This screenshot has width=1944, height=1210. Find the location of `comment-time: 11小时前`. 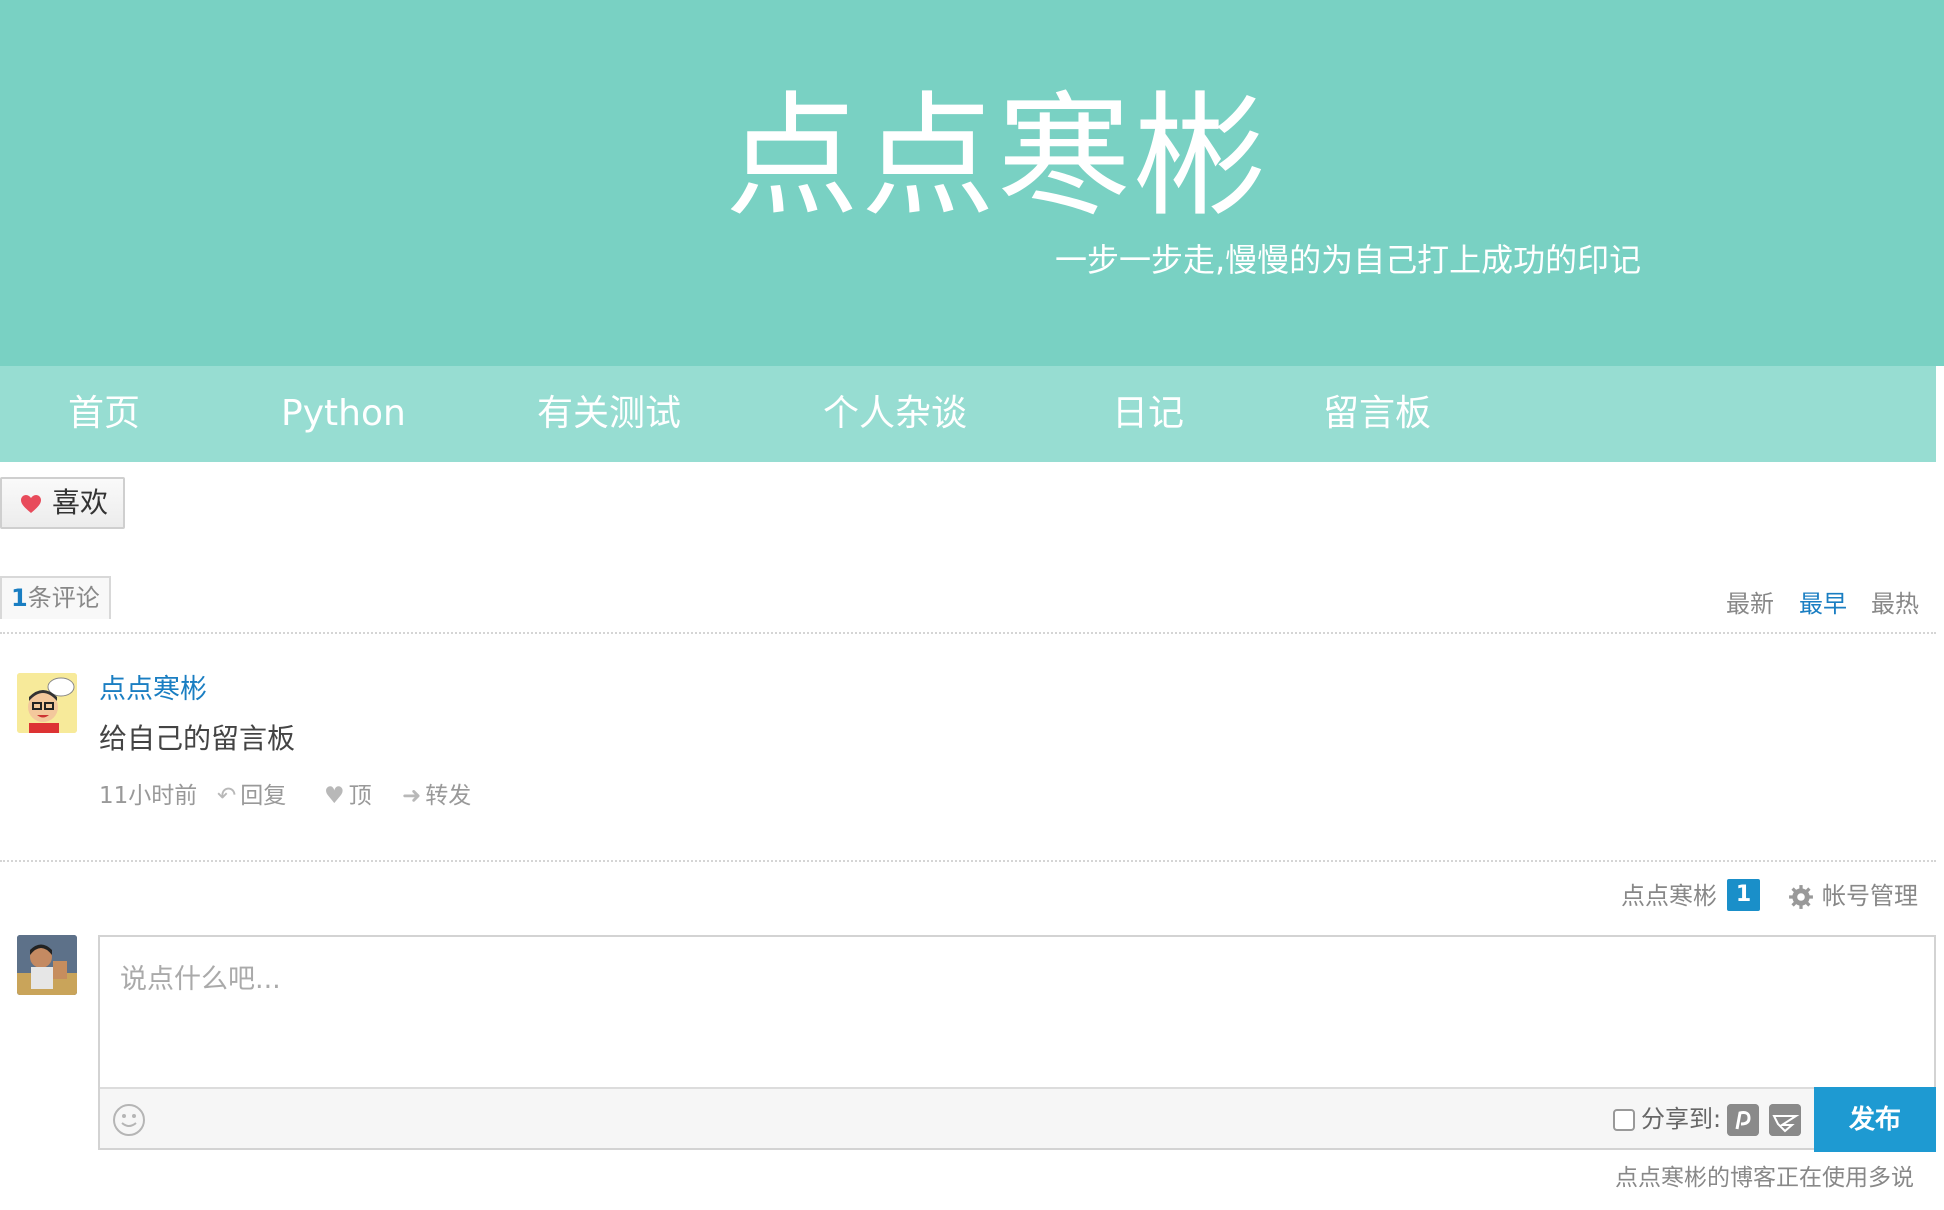

comment-time: 11小时前 is located at coordinates (148, 796).